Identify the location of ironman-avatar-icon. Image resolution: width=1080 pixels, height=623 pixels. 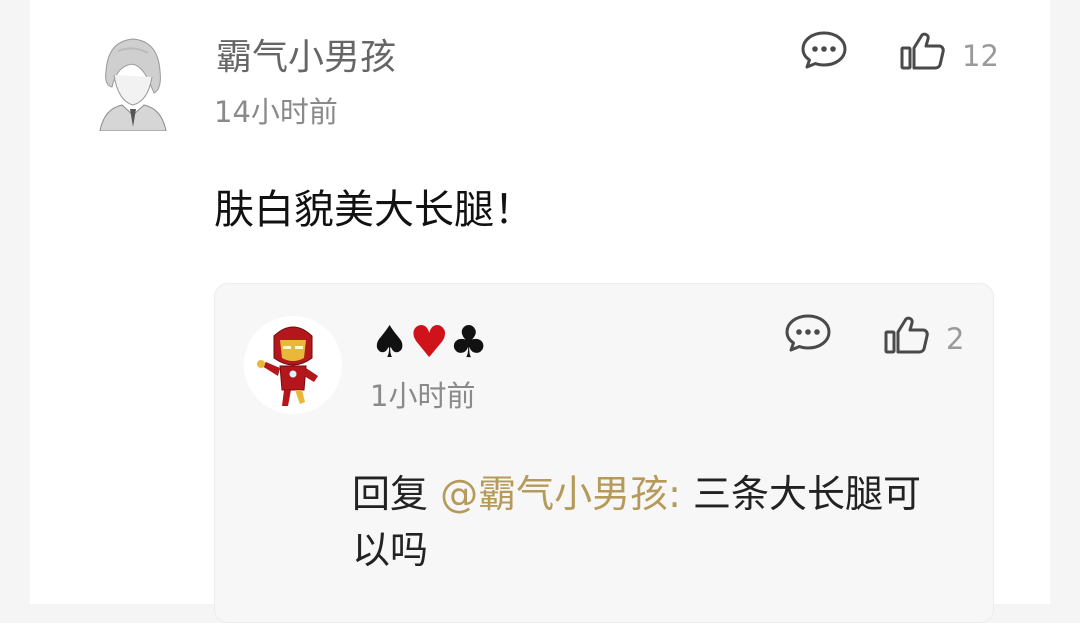
(293, 365).